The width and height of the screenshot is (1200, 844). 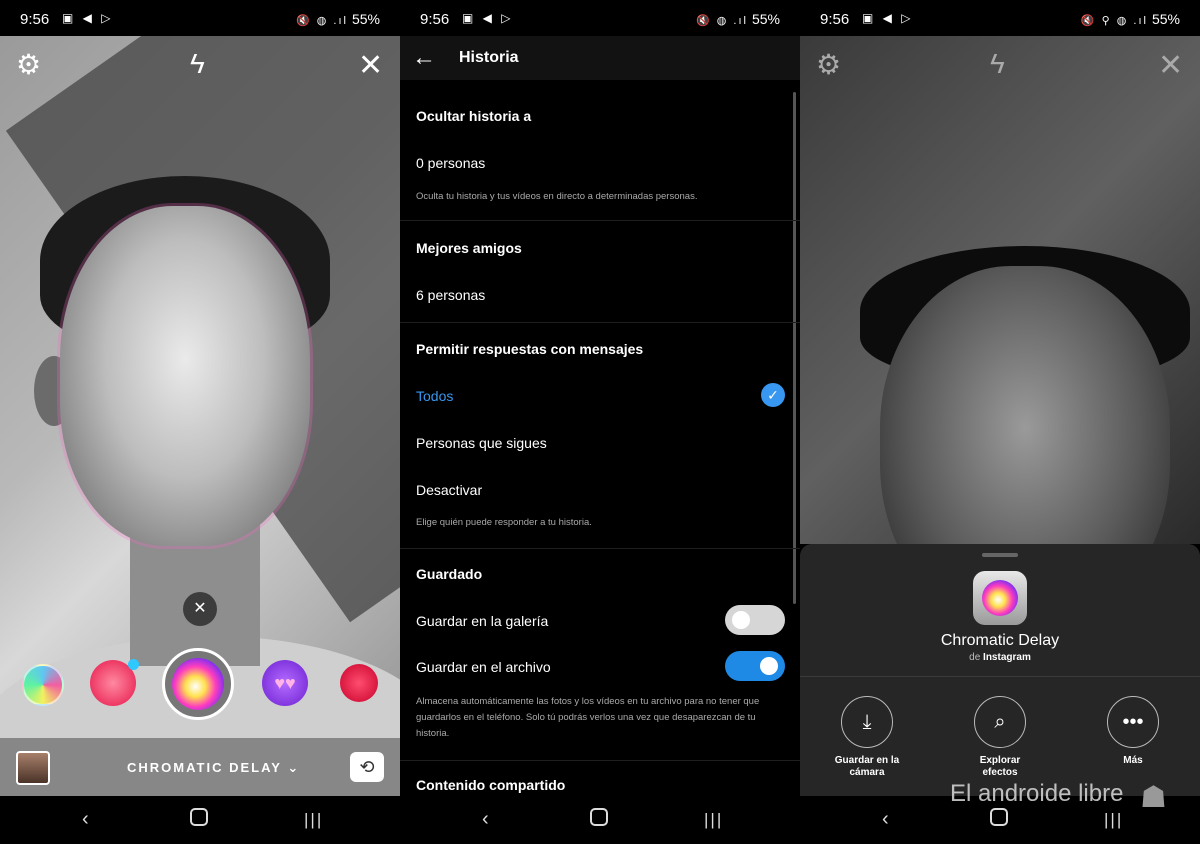 I want to click on save-gallery-toggle, so click(x=755, y=620).